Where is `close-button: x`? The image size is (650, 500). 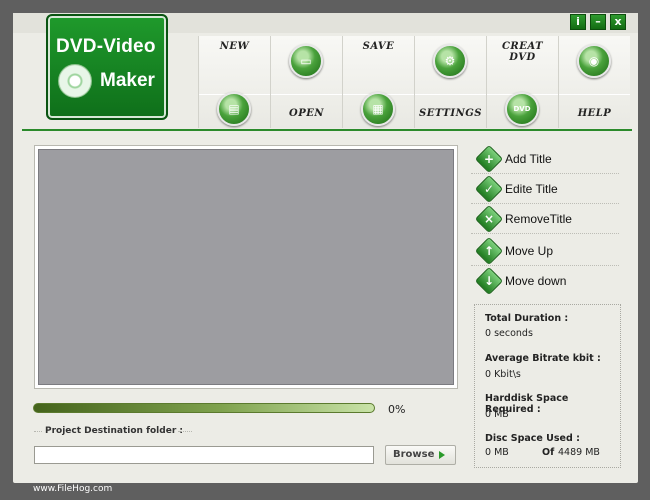
close-button: x is located at coordinates (618, 22).